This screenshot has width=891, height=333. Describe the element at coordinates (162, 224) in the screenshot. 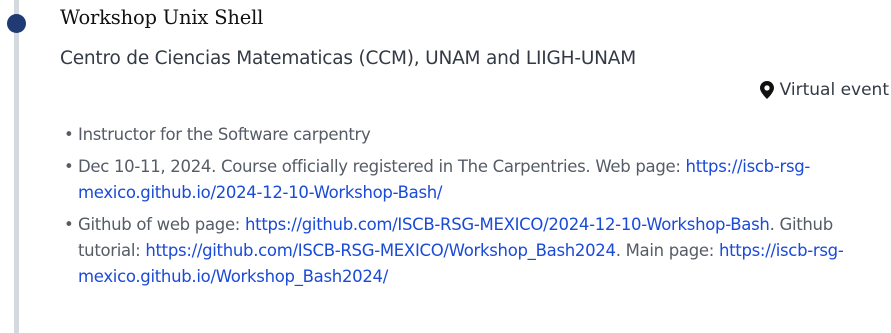

I see `bullet-text: Github of web page:` at that location.